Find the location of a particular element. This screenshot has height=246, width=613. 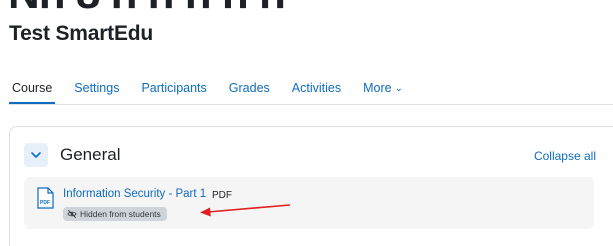

tab-activities: Activities is located at coordinates (316, 88).